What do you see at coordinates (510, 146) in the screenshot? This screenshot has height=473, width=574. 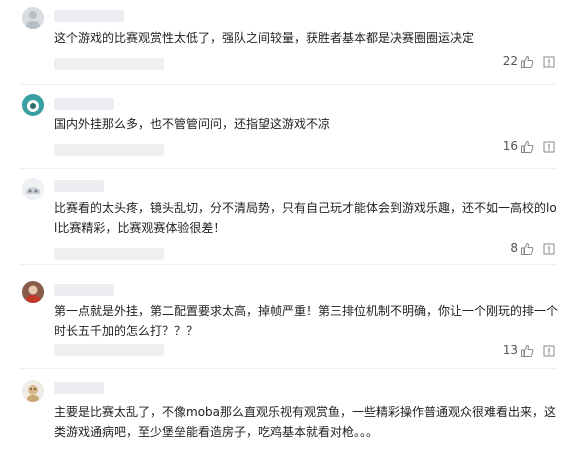 I see `like-count: 16` at bounding box center [510, 146].